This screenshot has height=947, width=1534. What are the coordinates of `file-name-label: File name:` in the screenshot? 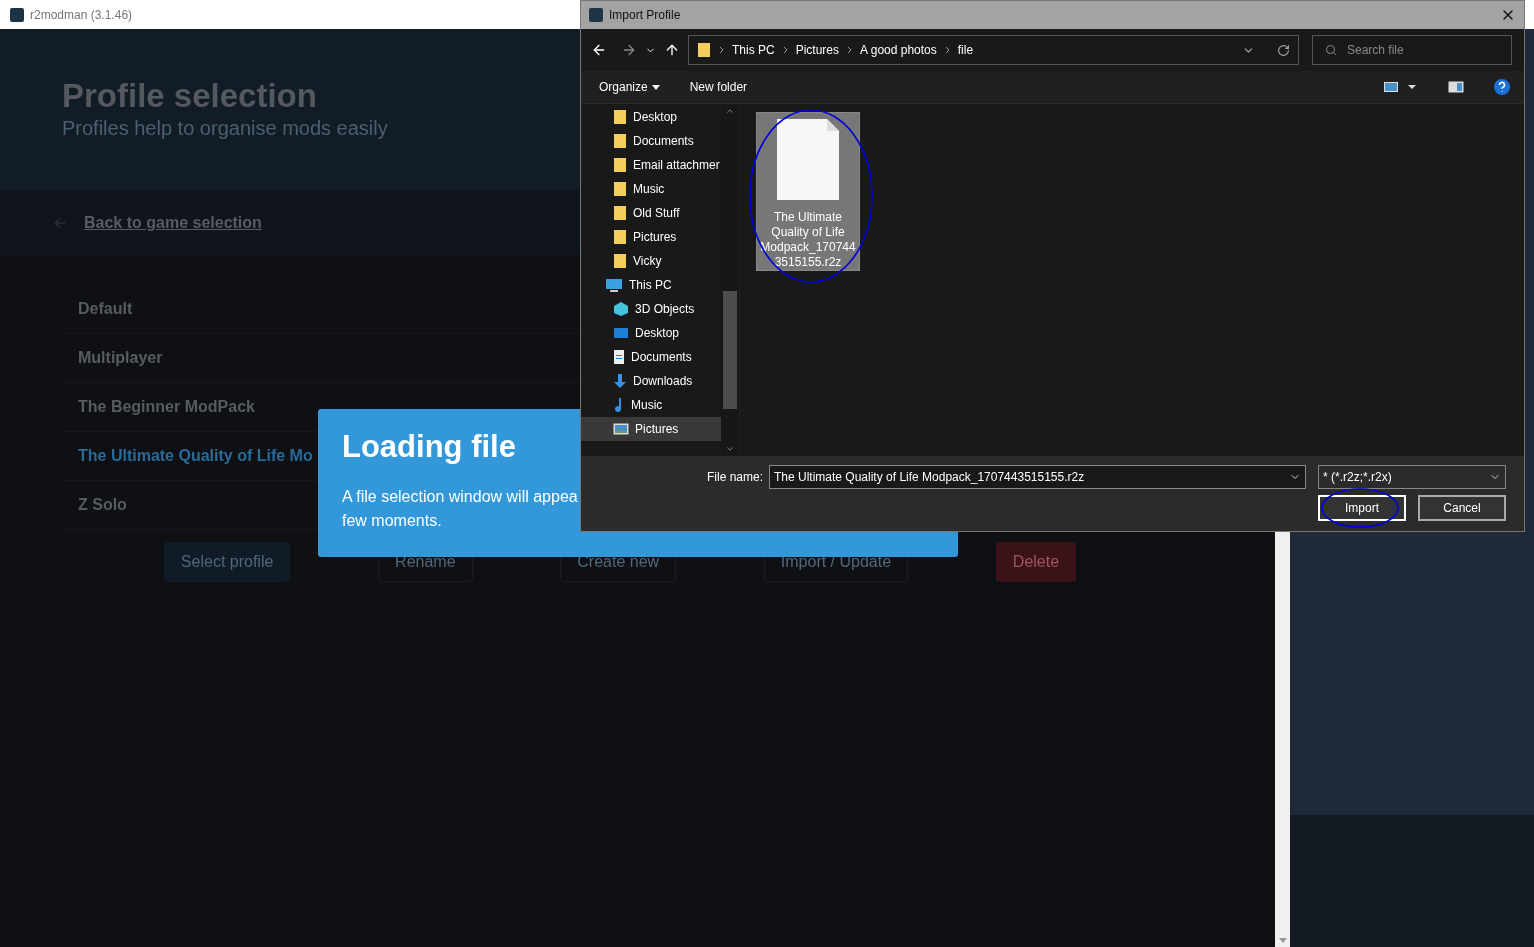 It's located at (734, 477).